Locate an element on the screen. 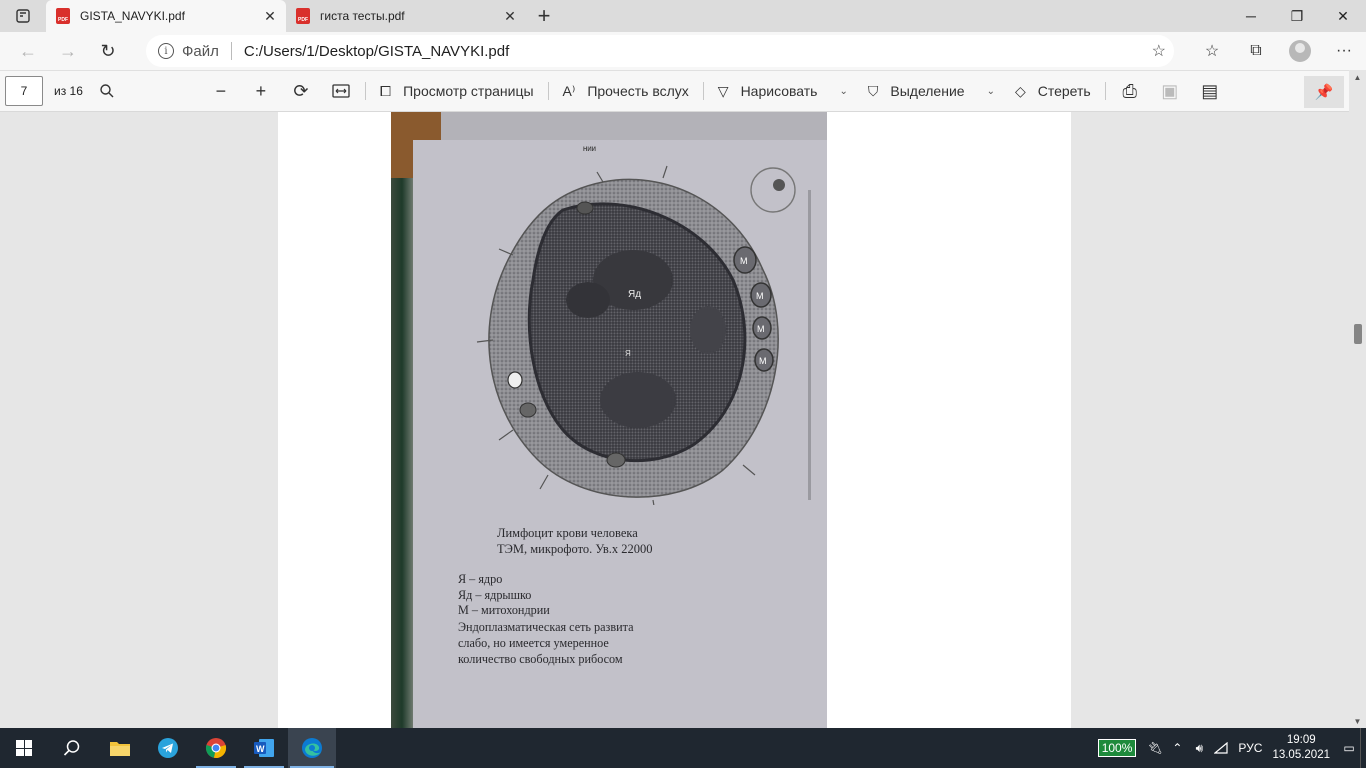  photo-binding is located at coordinates (402, 453).